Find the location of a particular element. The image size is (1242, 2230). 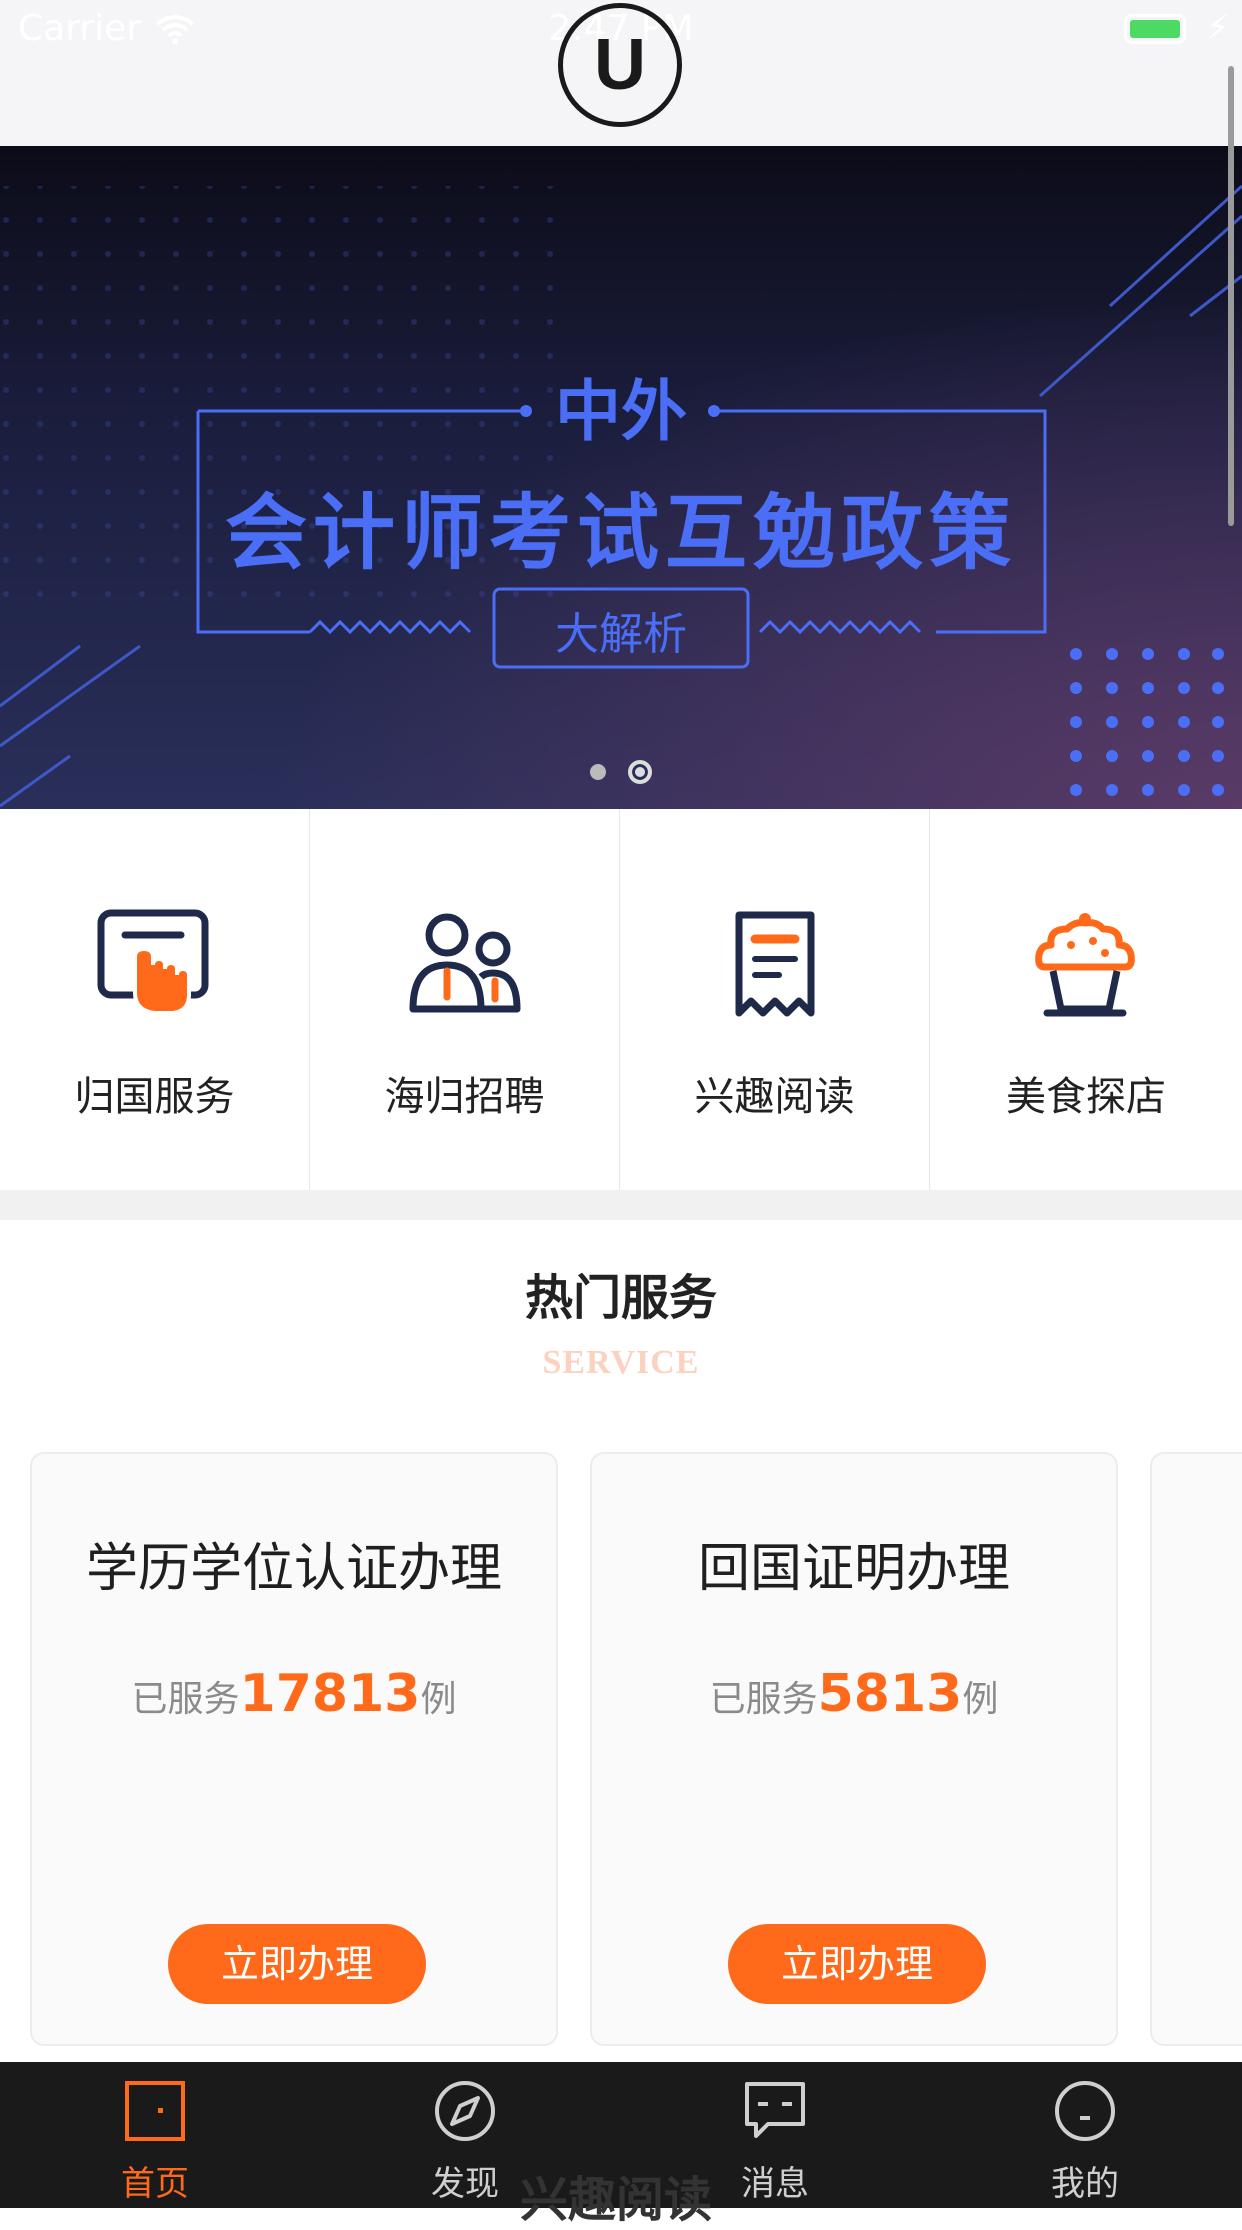

pager-dot is located at coordinates (598, 772).